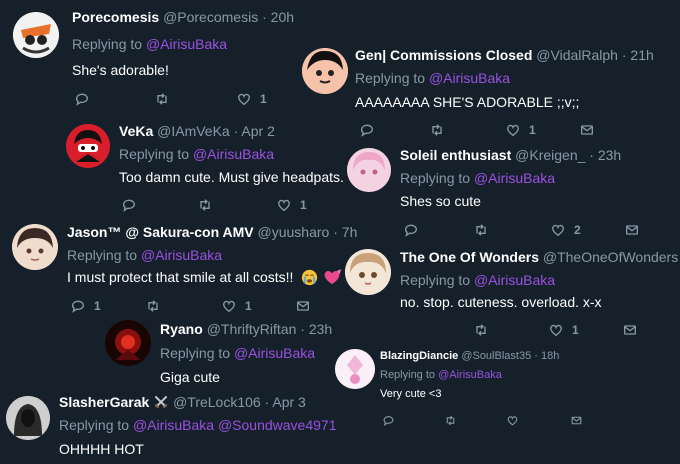 This screenshot has width=680, height=464. What do you see at coordinates (455, 155) in the screenshot?
I see `display-name: Soleil enthusiast` at bounding box center [455, 155].